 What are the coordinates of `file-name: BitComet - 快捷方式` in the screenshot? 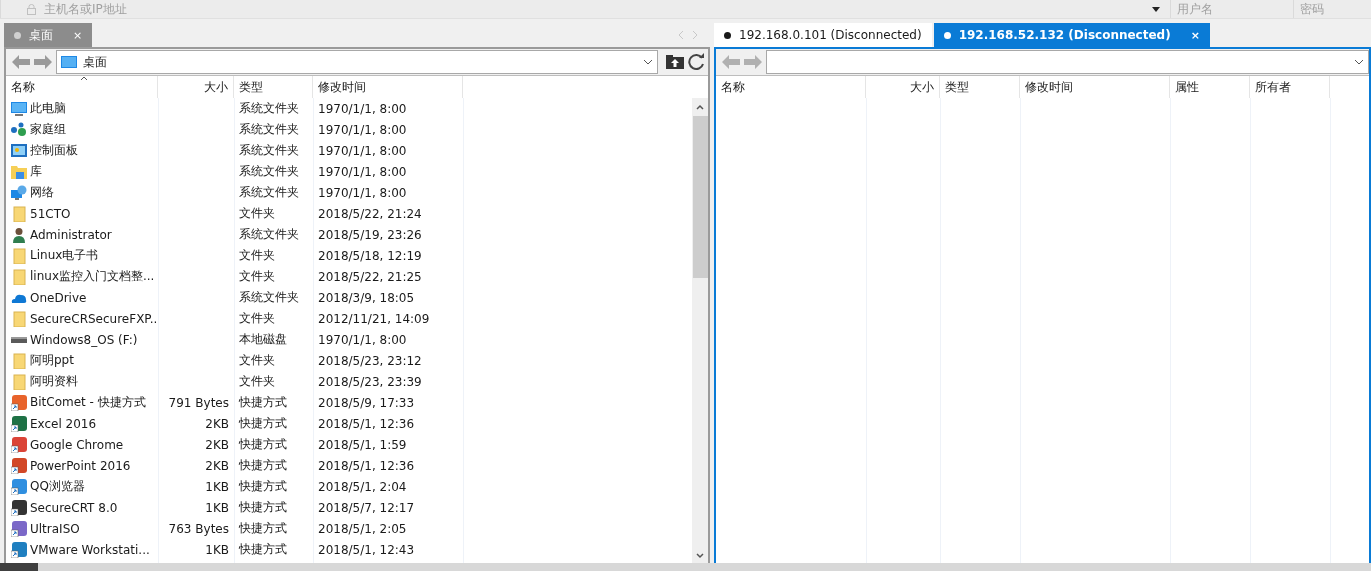 It's located at (88, 402).